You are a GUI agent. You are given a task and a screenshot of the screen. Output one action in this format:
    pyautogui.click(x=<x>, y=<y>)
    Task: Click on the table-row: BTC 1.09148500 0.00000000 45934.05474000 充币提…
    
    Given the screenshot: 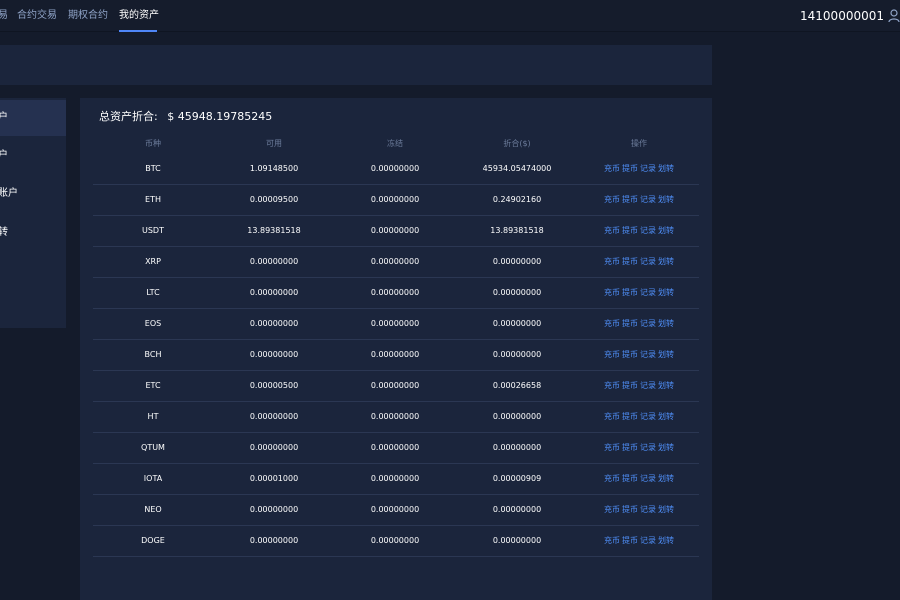 What is the action you would take?
    pyautogui.click(x=396, y=169)
    